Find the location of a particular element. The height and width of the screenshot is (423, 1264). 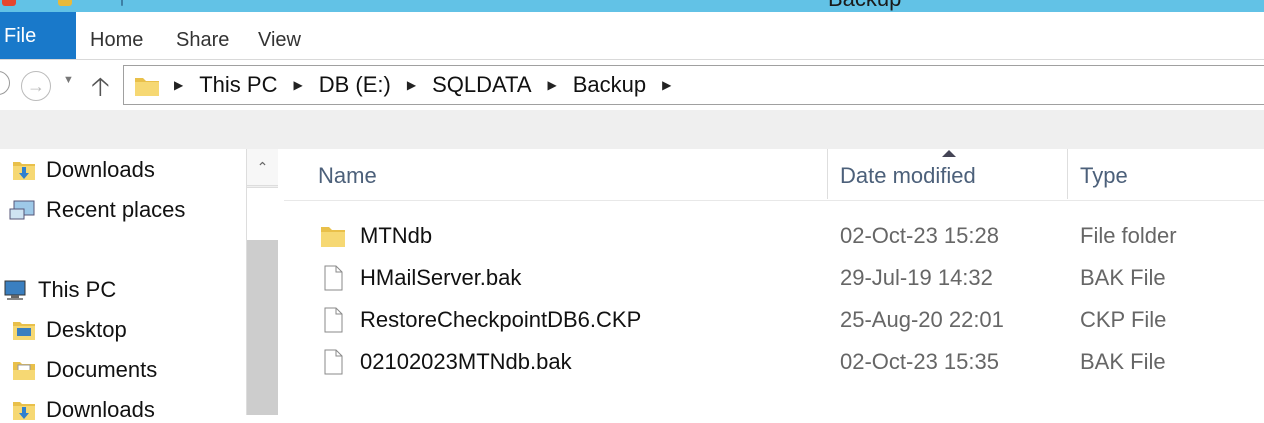

nav-item-recent-places: Recent places is located at coordinates (96, 210).